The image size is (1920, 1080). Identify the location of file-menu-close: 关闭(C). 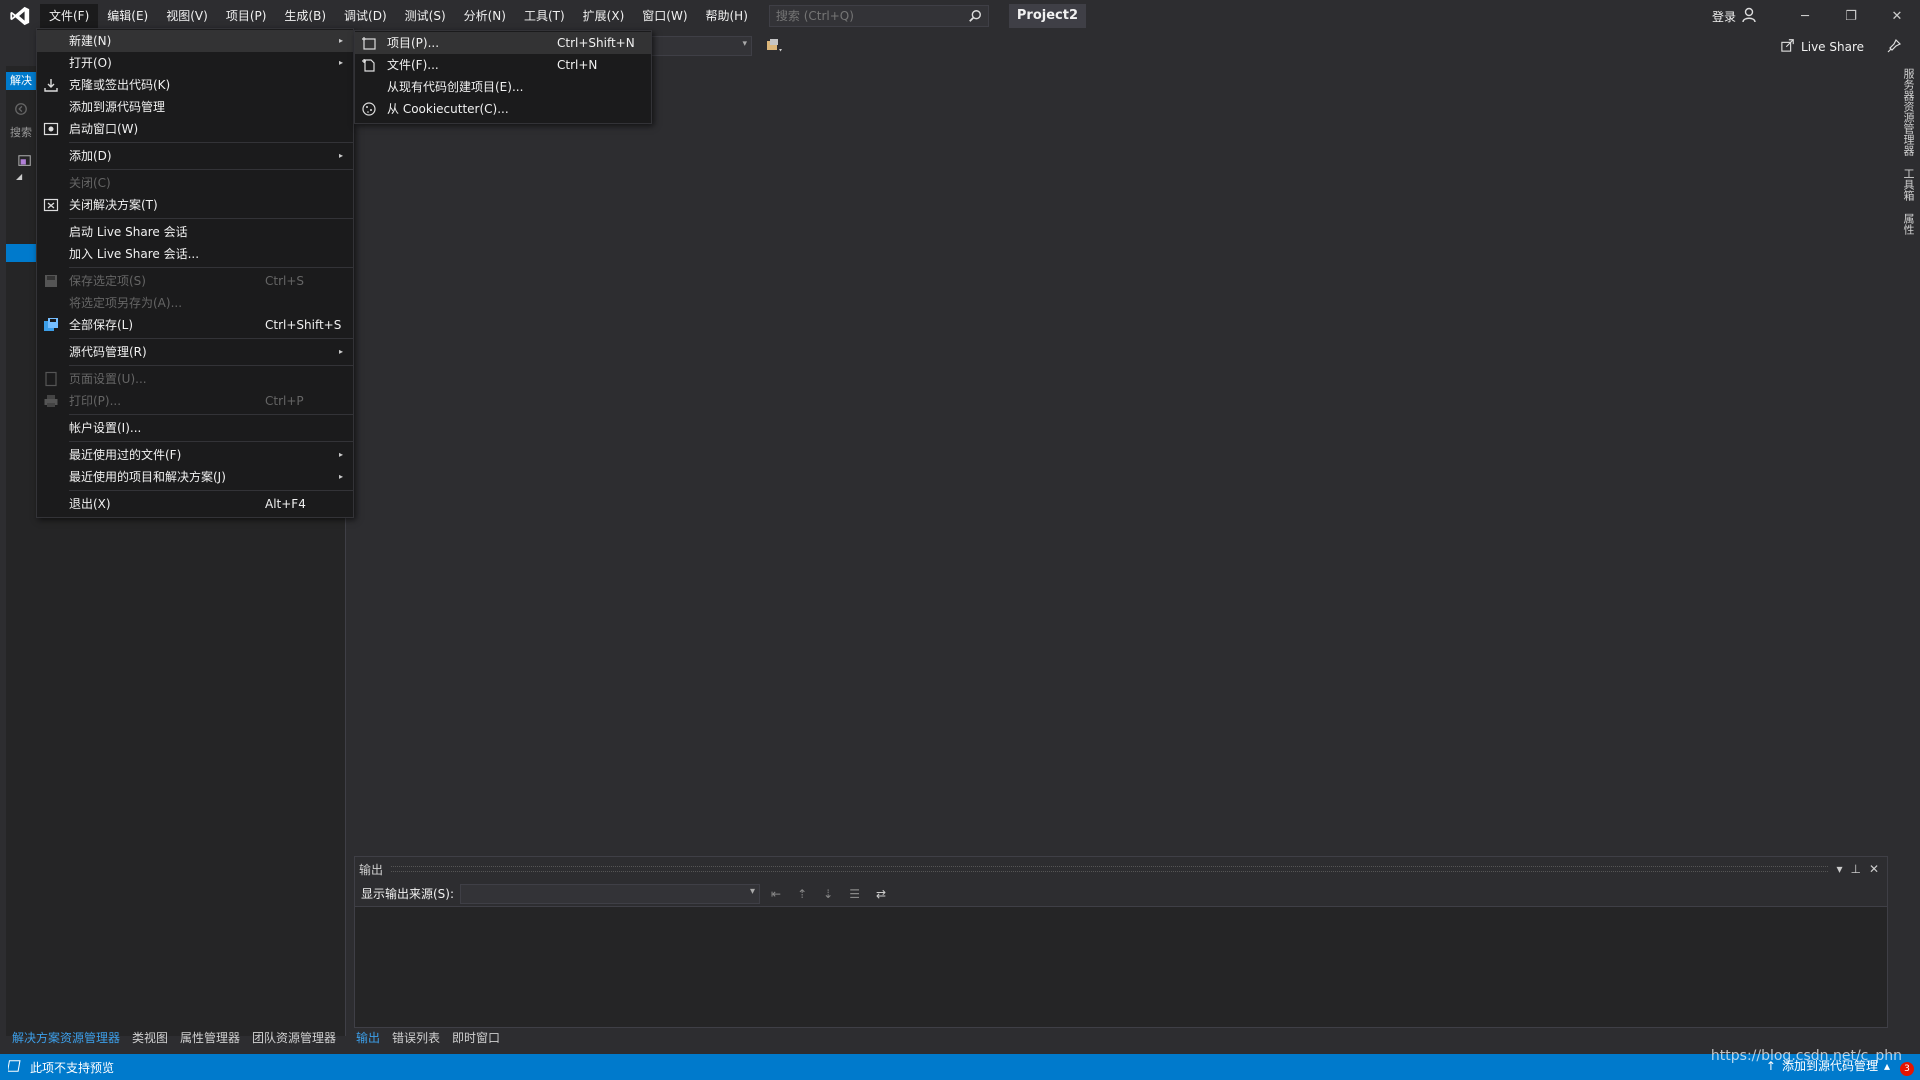
(195, 183).